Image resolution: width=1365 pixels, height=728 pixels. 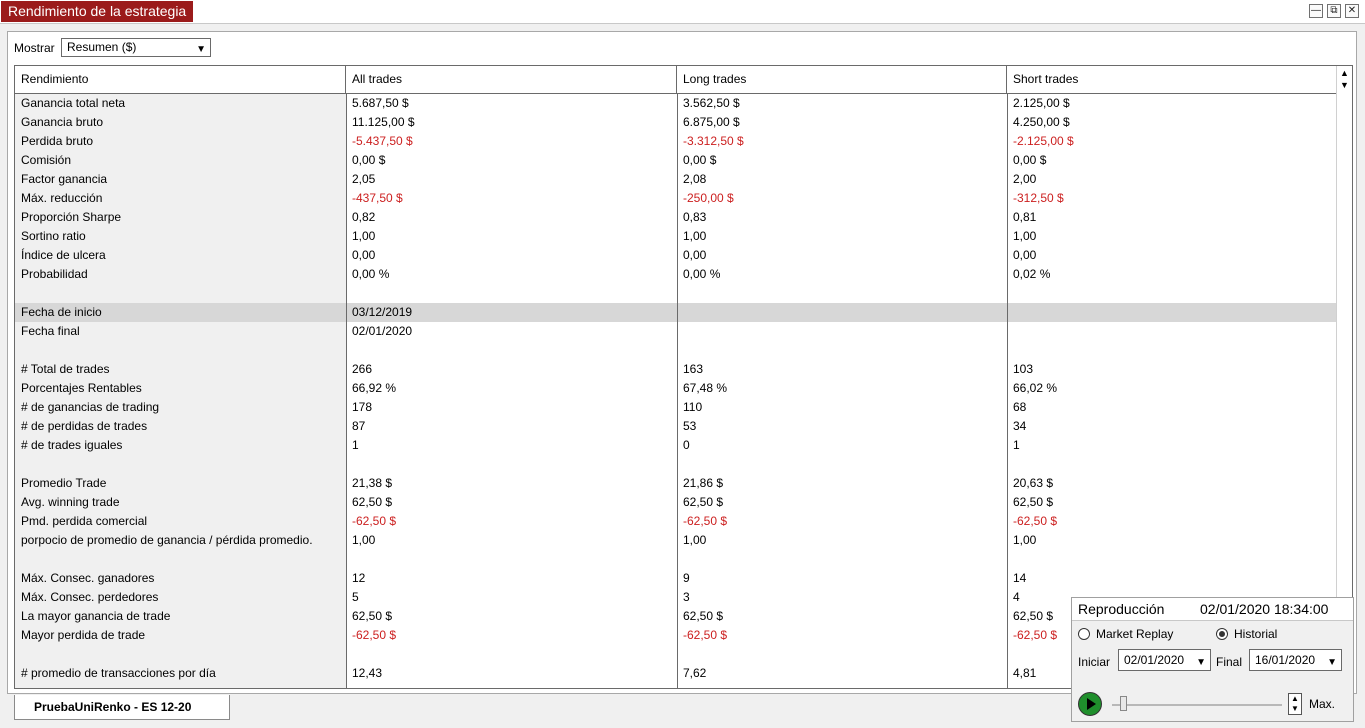 What do you see at coordinates (1016, 445) in the screenshot?
I see `cell-short: 1` at bounding box center [1016, 445].